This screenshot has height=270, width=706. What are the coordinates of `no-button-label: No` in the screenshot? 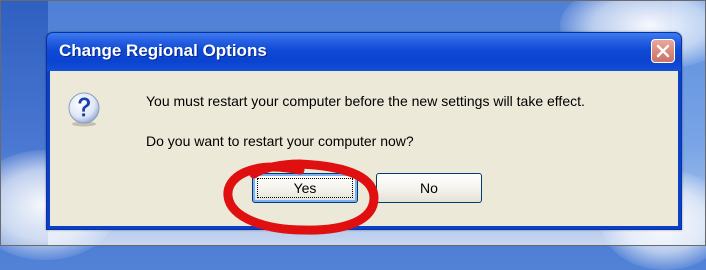 It's located at (429, 188).